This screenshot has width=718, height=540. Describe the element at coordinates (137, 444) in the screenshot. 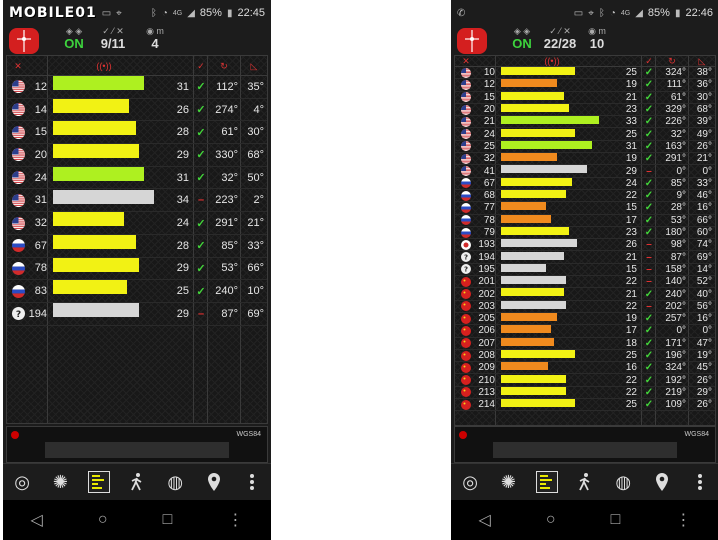

I see `coordinate-panel: WGS84` at that location.